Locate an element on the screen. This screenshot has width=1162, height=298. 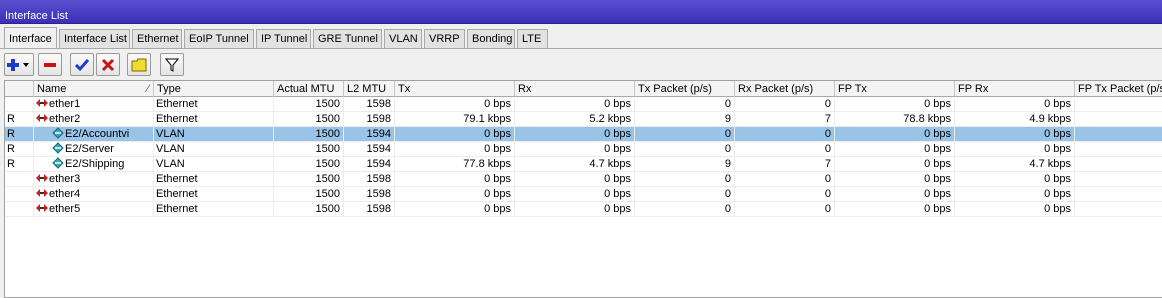
tab-ethernet: Ethernet is located at coordinates (157, 38).